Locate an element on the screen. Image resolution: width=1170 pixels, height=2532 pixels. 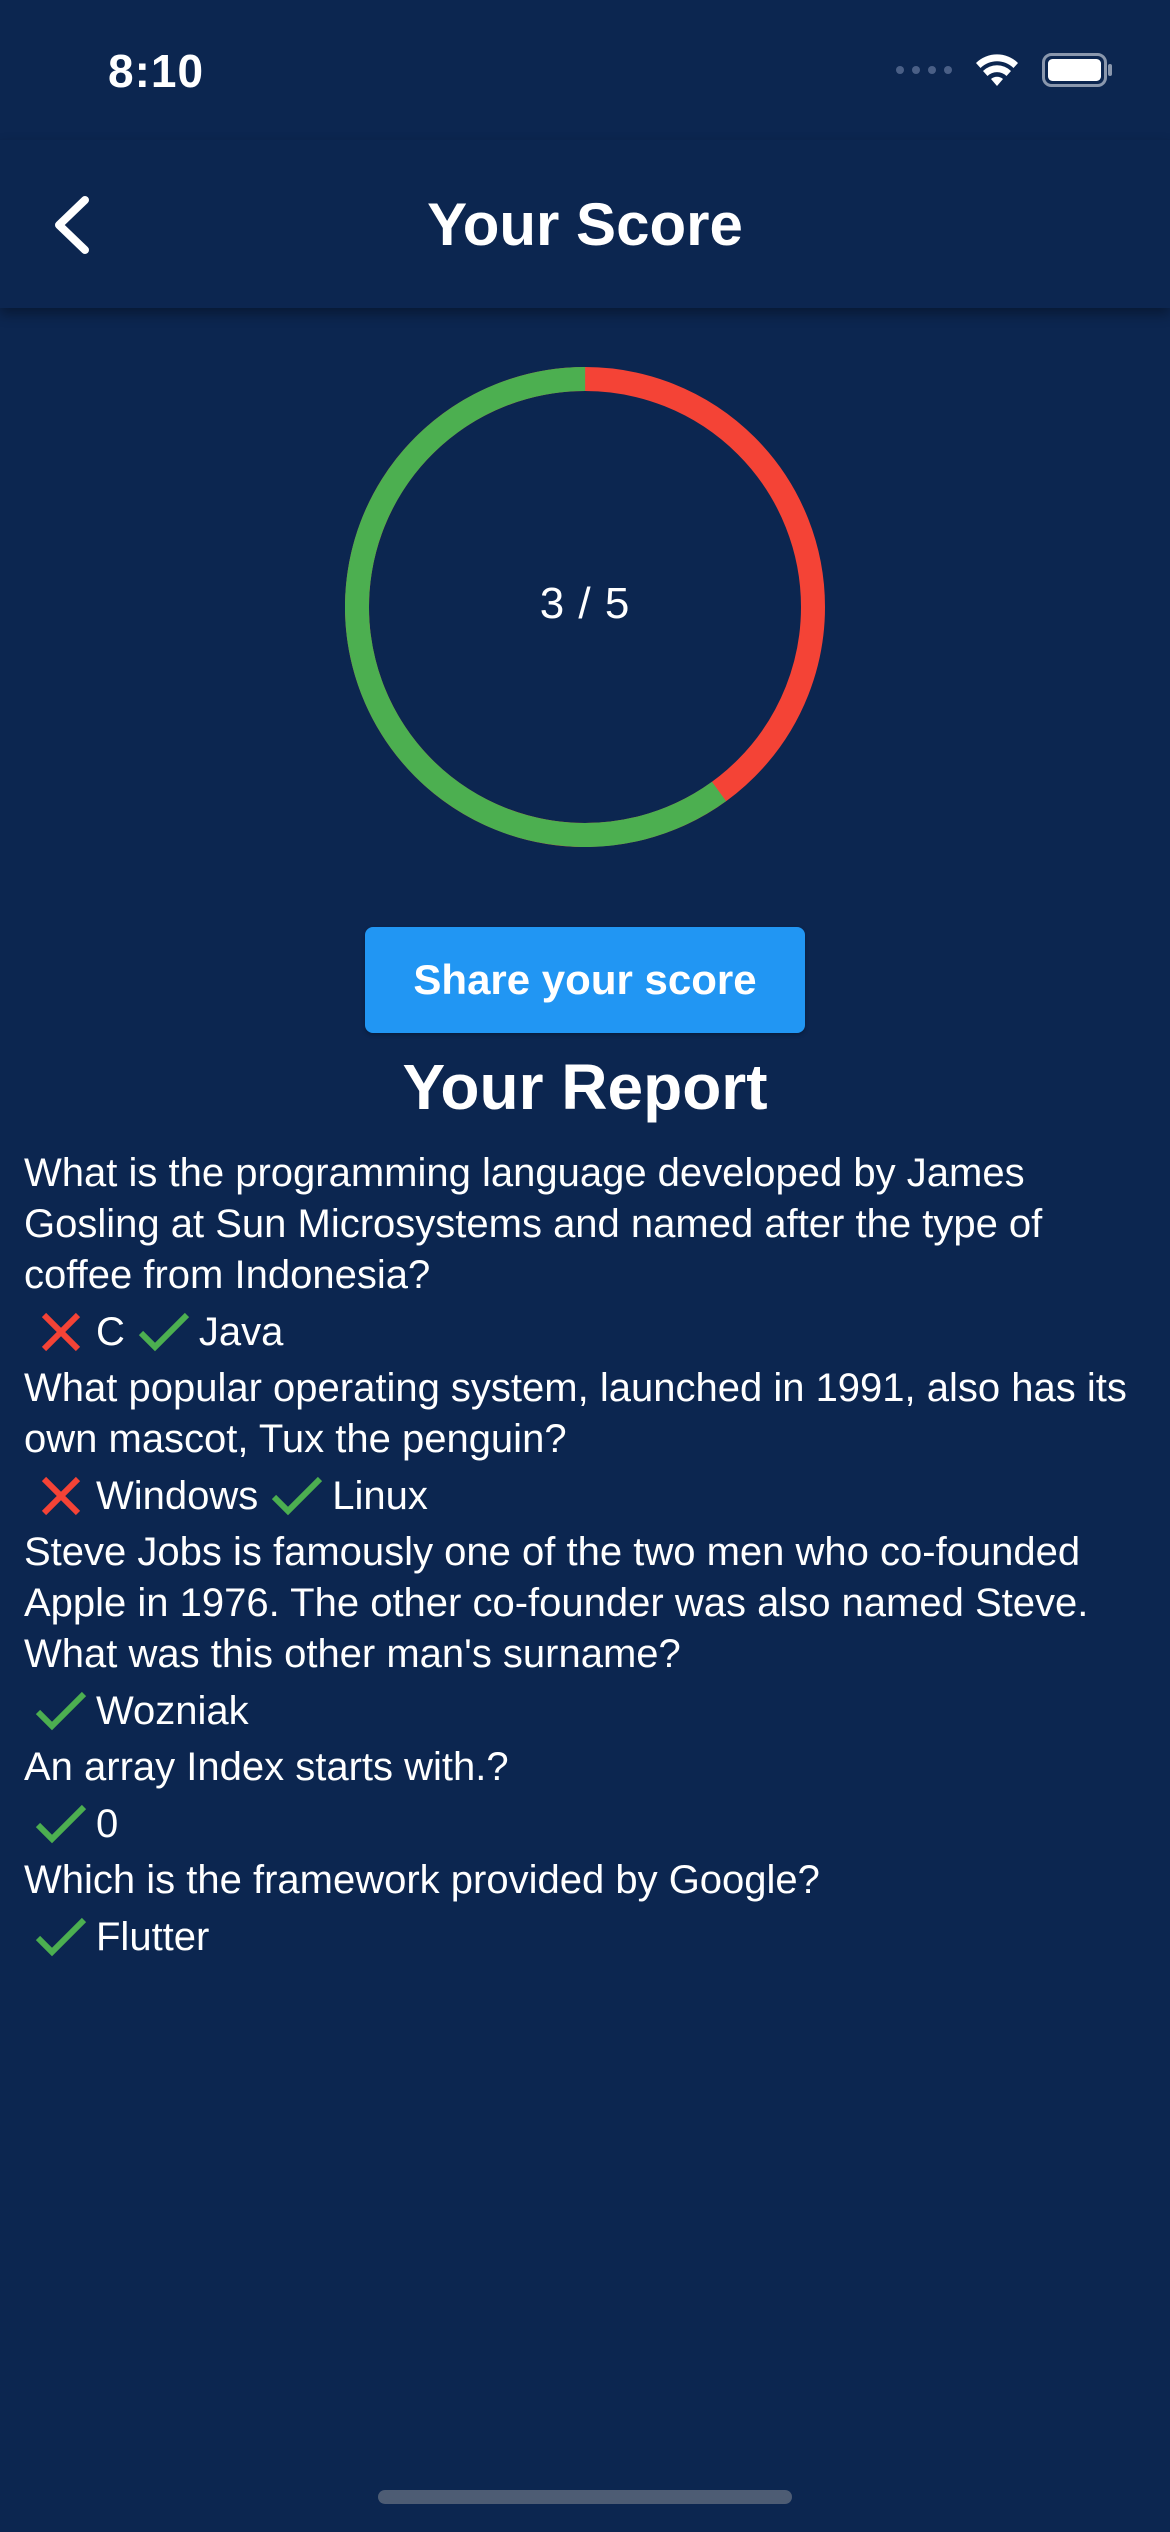
report-answers: Windows Linux is located at coordinates (589, 1496).